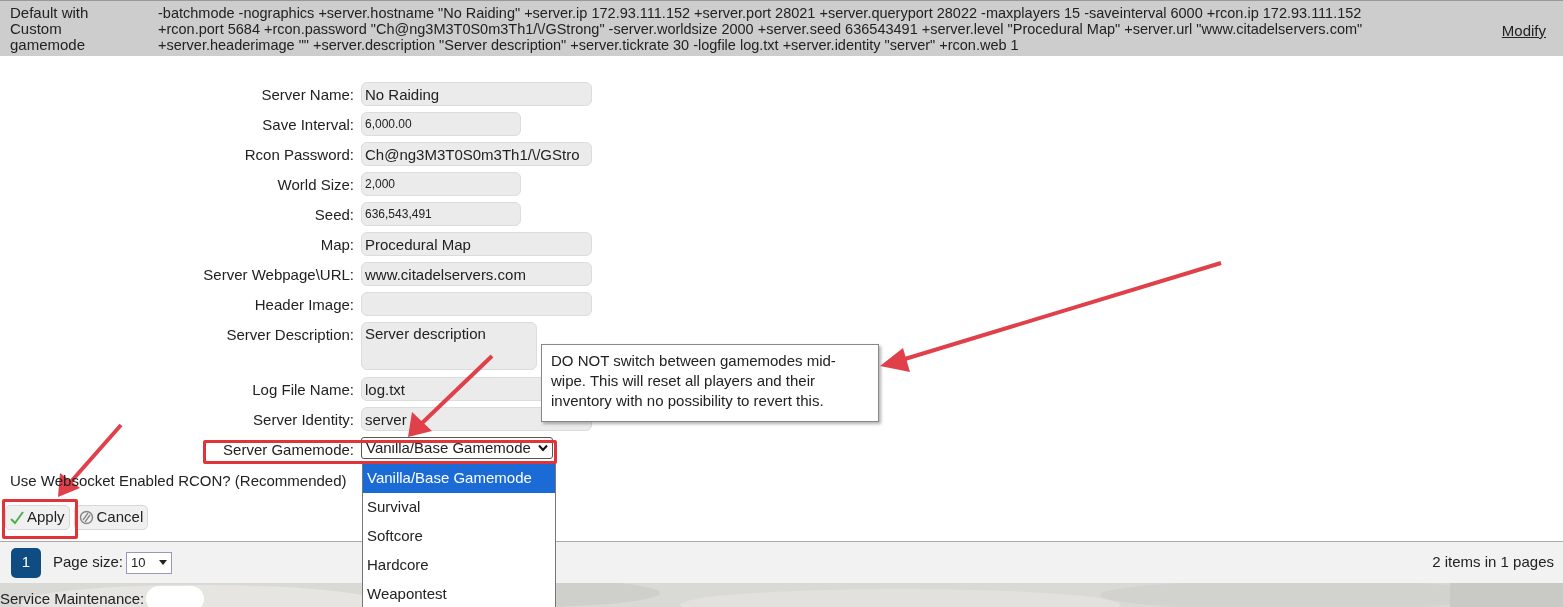  Describe the element at coordinates (476, 274) in the screenshot. I see `input-field: www.citadelservers.com` at that location.